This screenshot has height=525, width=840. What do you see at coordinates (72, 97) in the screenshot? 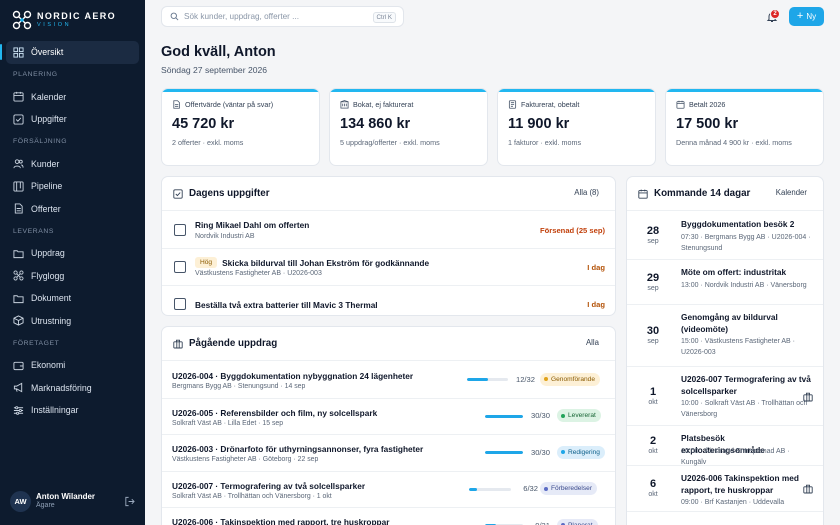
I see `sidebar-item-calendar: Kalender` at bounding box center [72, 97].